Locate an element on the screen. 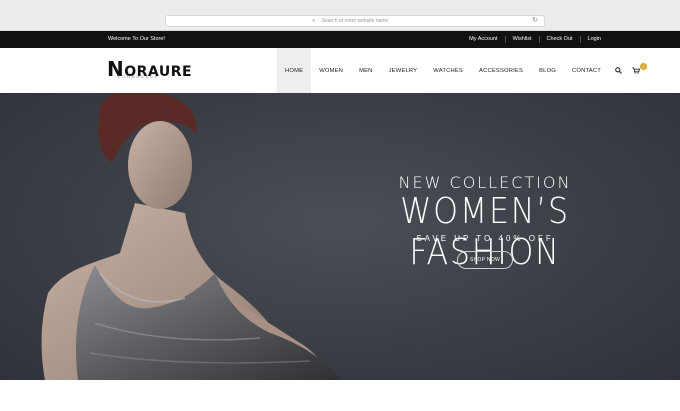 The width and height of the screenshot is (680, 411). nav-men: MEN is located at coordinates (365, 70).